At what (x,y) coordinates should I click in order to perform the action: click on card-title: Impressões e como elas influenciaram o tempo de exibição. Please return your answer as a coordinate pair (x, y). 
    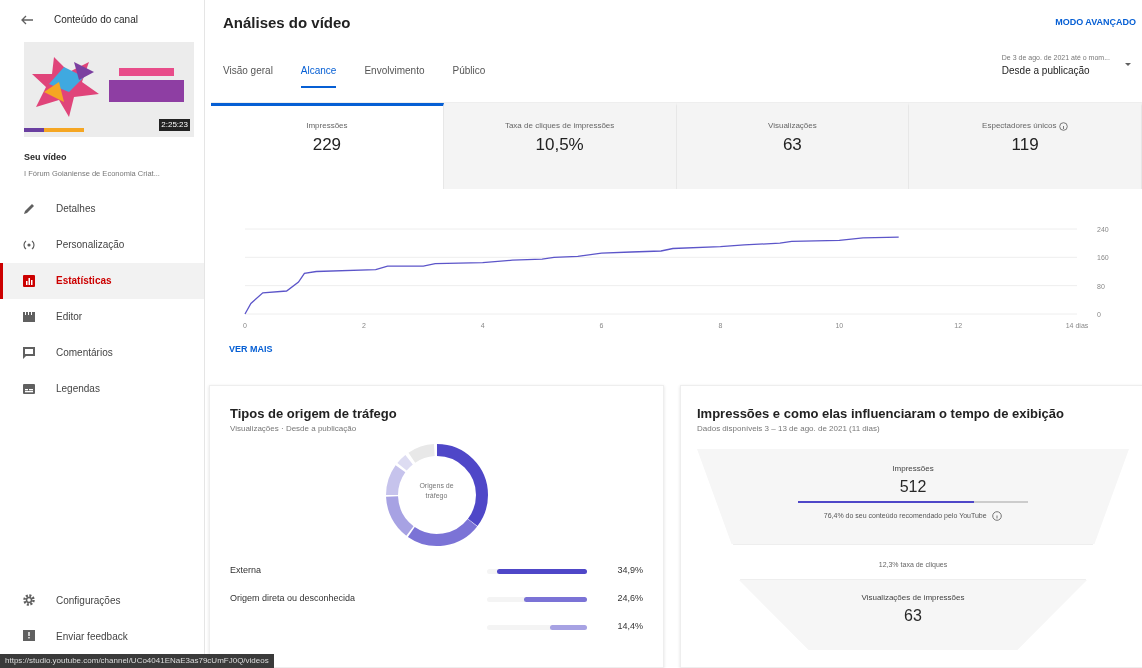
    Looking at the image, I should click on (881, 413).